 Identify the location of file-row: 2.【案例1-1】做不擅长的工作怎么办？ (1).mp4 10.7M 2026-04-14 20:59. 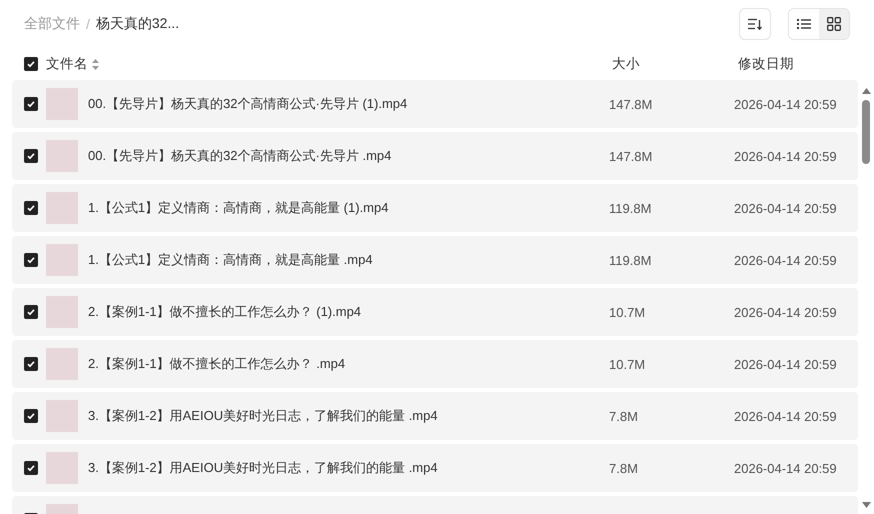
(435, 312).